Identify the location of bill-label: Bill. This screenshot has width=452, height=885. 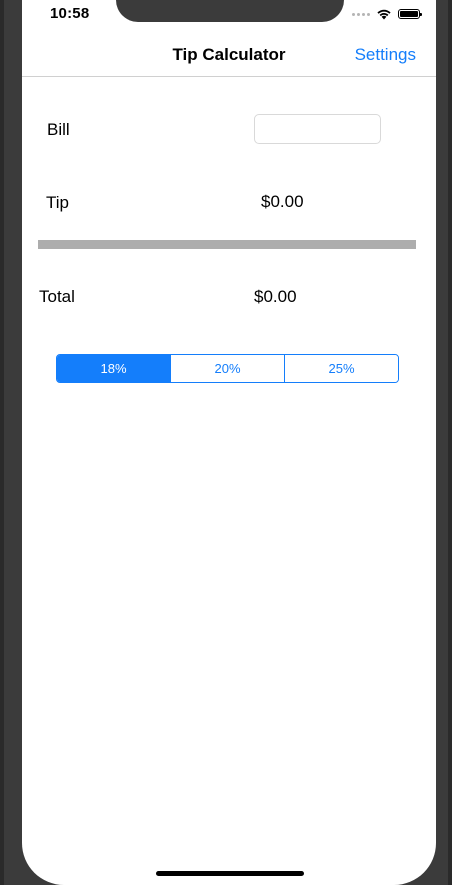
(58, 129).